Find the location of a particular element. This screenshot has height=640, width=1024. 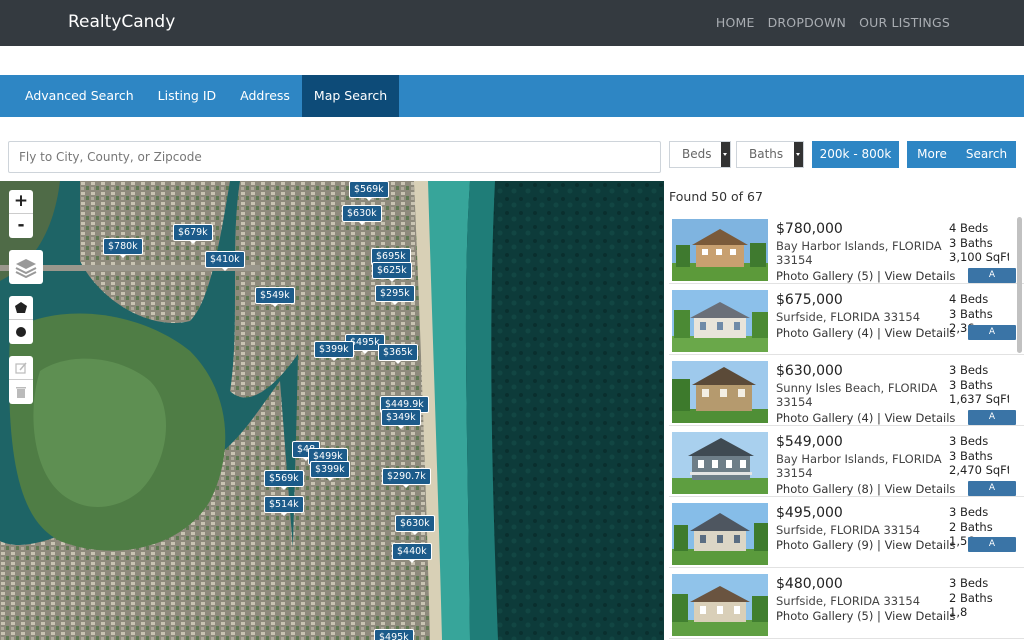

nav-home-link: HOME is located at coordinates (735, 22).